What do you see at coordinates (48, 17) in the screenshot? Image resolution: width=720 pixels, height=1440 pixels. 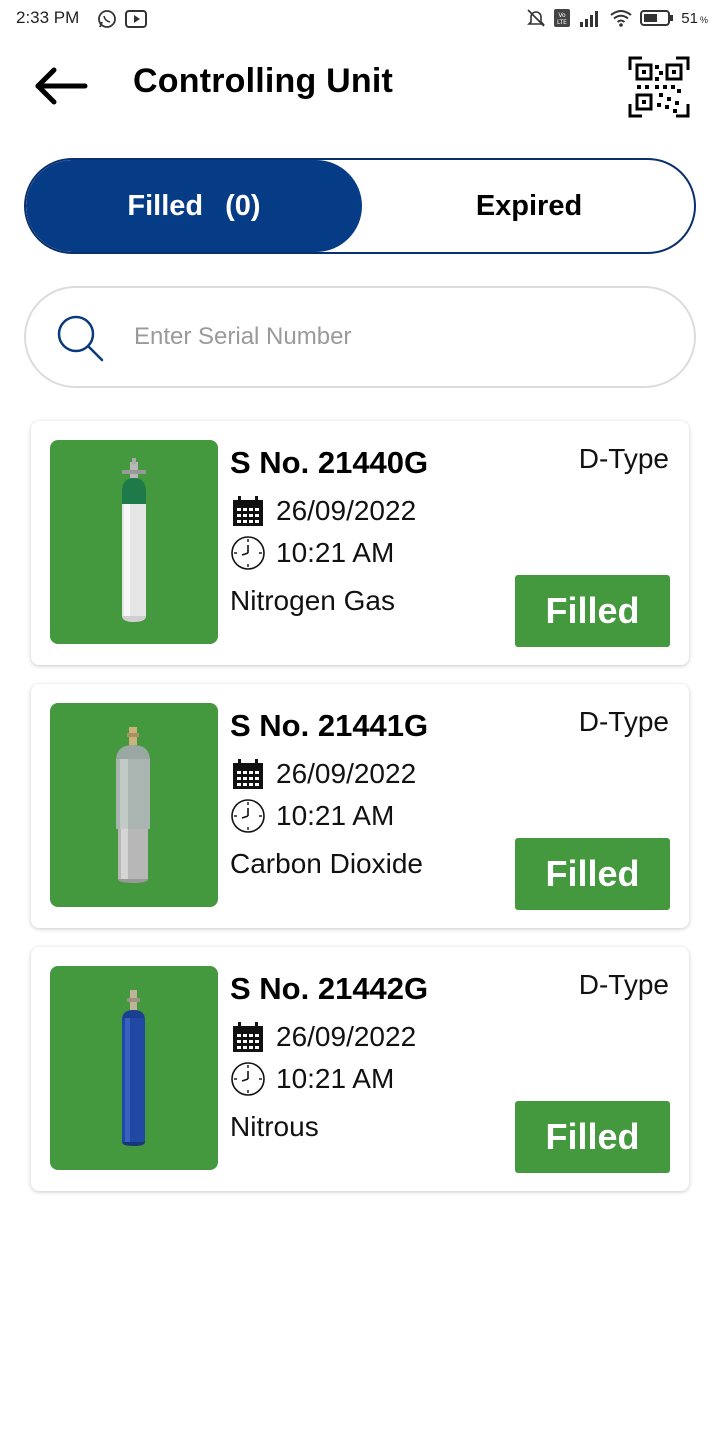 I see `status-time: 2:33 PM` at bounding box center [48, 17].